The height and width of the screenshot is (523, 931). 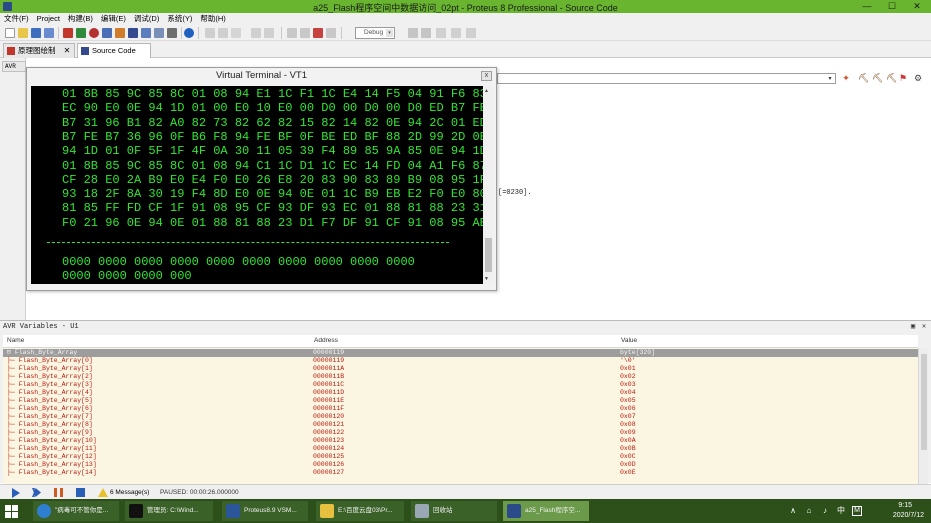 I want to click on design-explorer-icon, so click(x=146, y=33).